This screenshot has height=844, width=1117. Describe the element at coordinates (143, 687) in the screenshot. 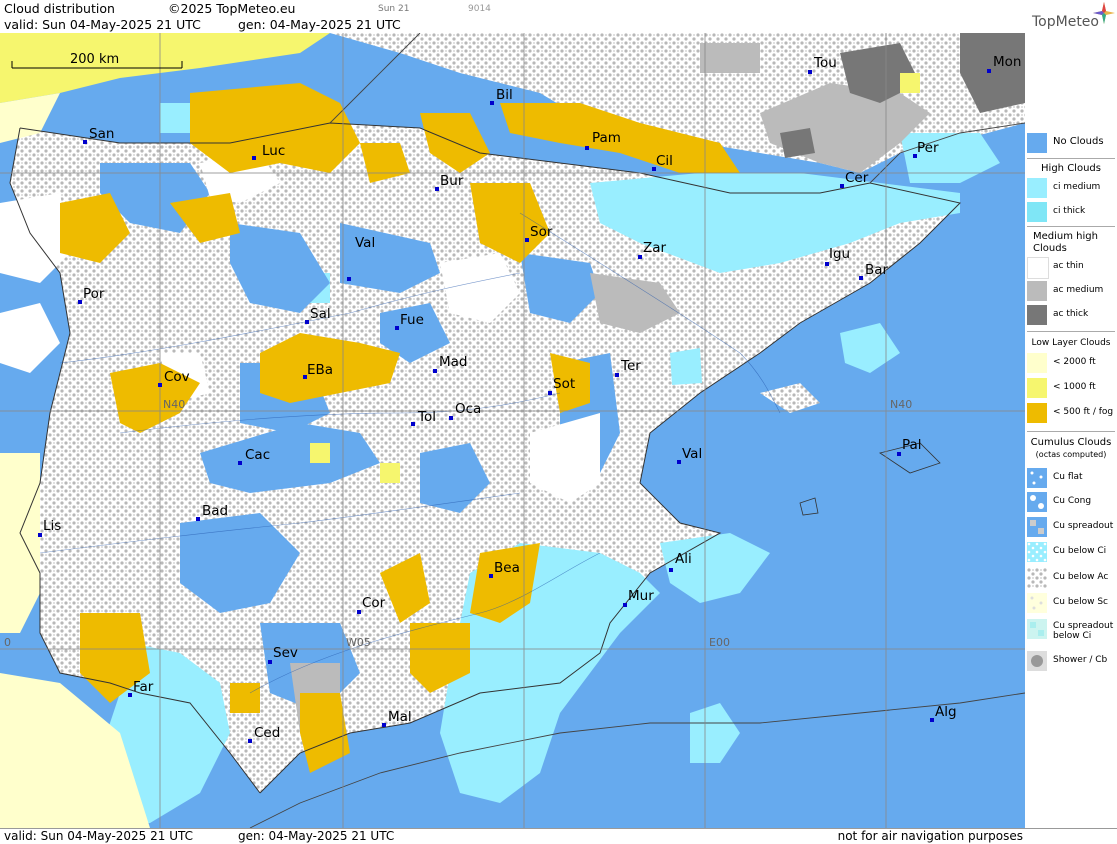

I see `city-label: Far` at that location.